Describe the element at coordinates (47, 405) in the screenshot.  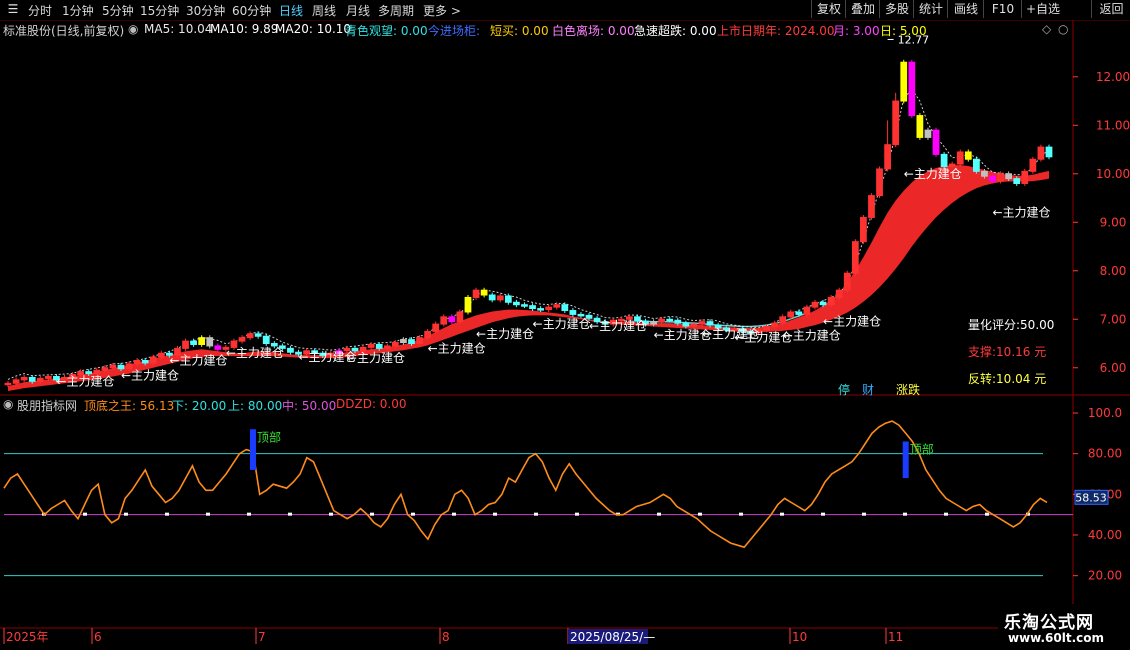
I see `indicator-name: 股朋指标网` at that location.